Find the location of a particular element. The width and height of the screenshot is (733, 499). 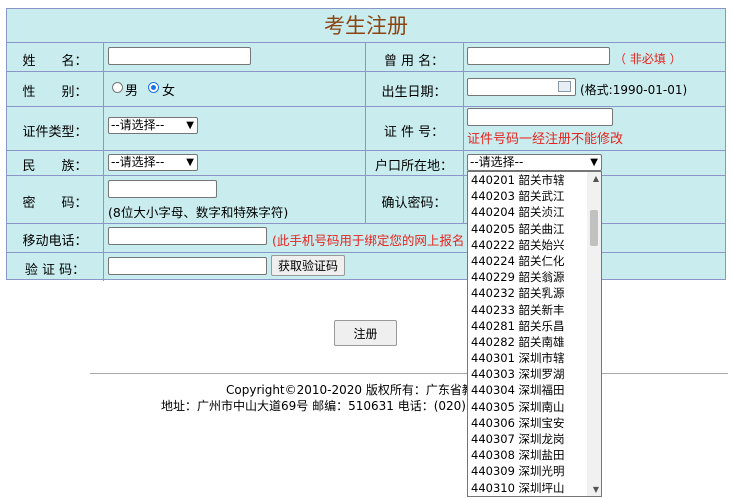

scroll-up-icon: ▲ is located at coordinates (596, 178).